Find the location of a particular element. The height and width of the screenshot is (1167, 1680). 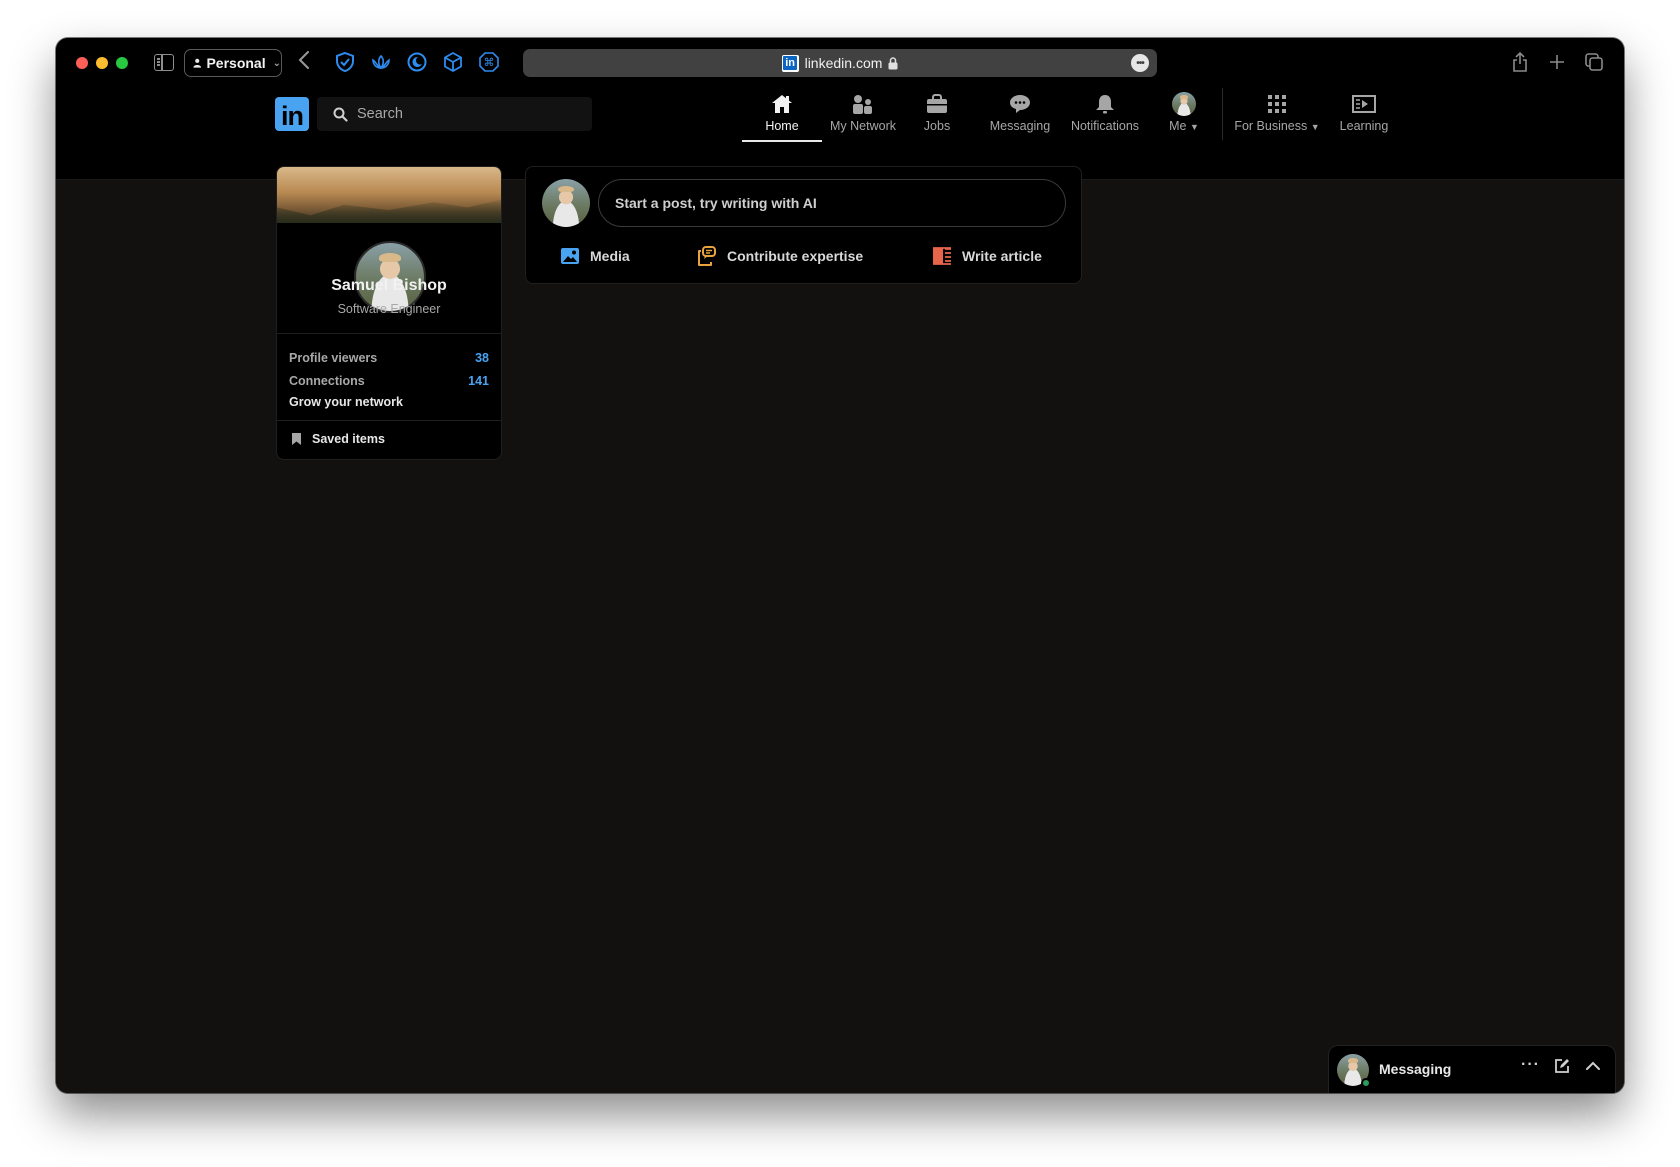

nav-divider is located at coordinates (1222, 114).